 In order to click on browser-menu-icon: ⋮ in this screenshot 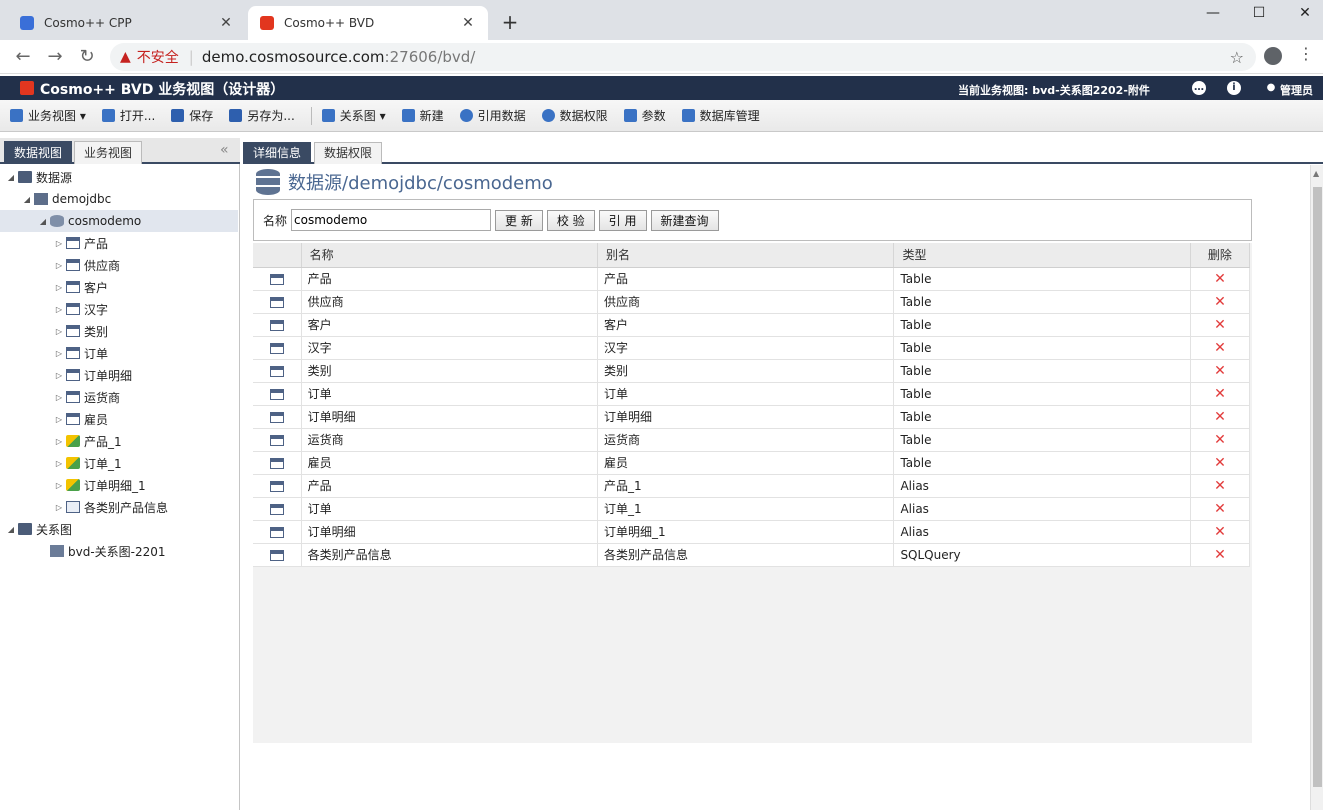, I will do `click(1306, 53)`.